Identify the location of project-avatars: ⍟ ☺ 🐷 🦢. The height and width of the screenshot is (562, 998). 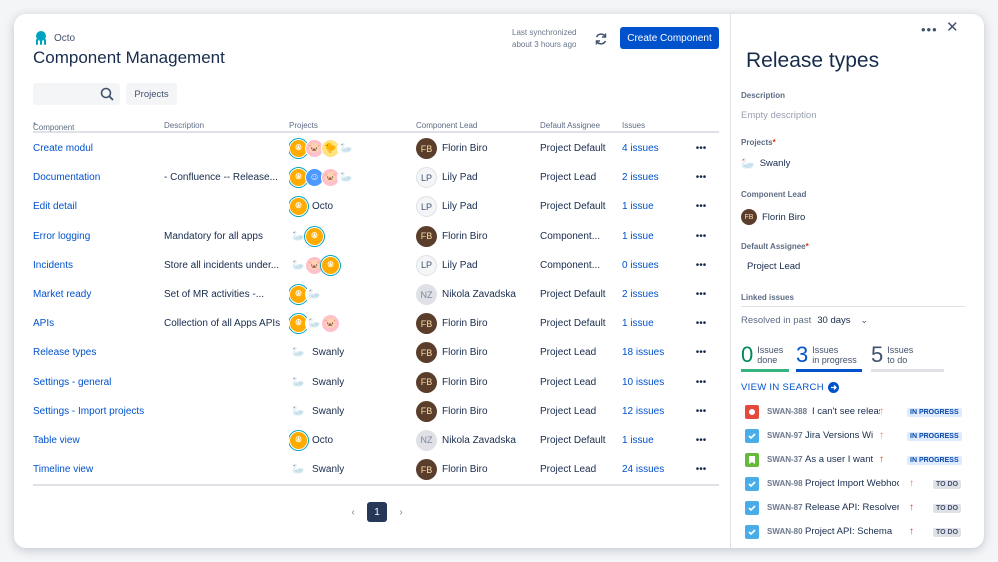
(322, 178).